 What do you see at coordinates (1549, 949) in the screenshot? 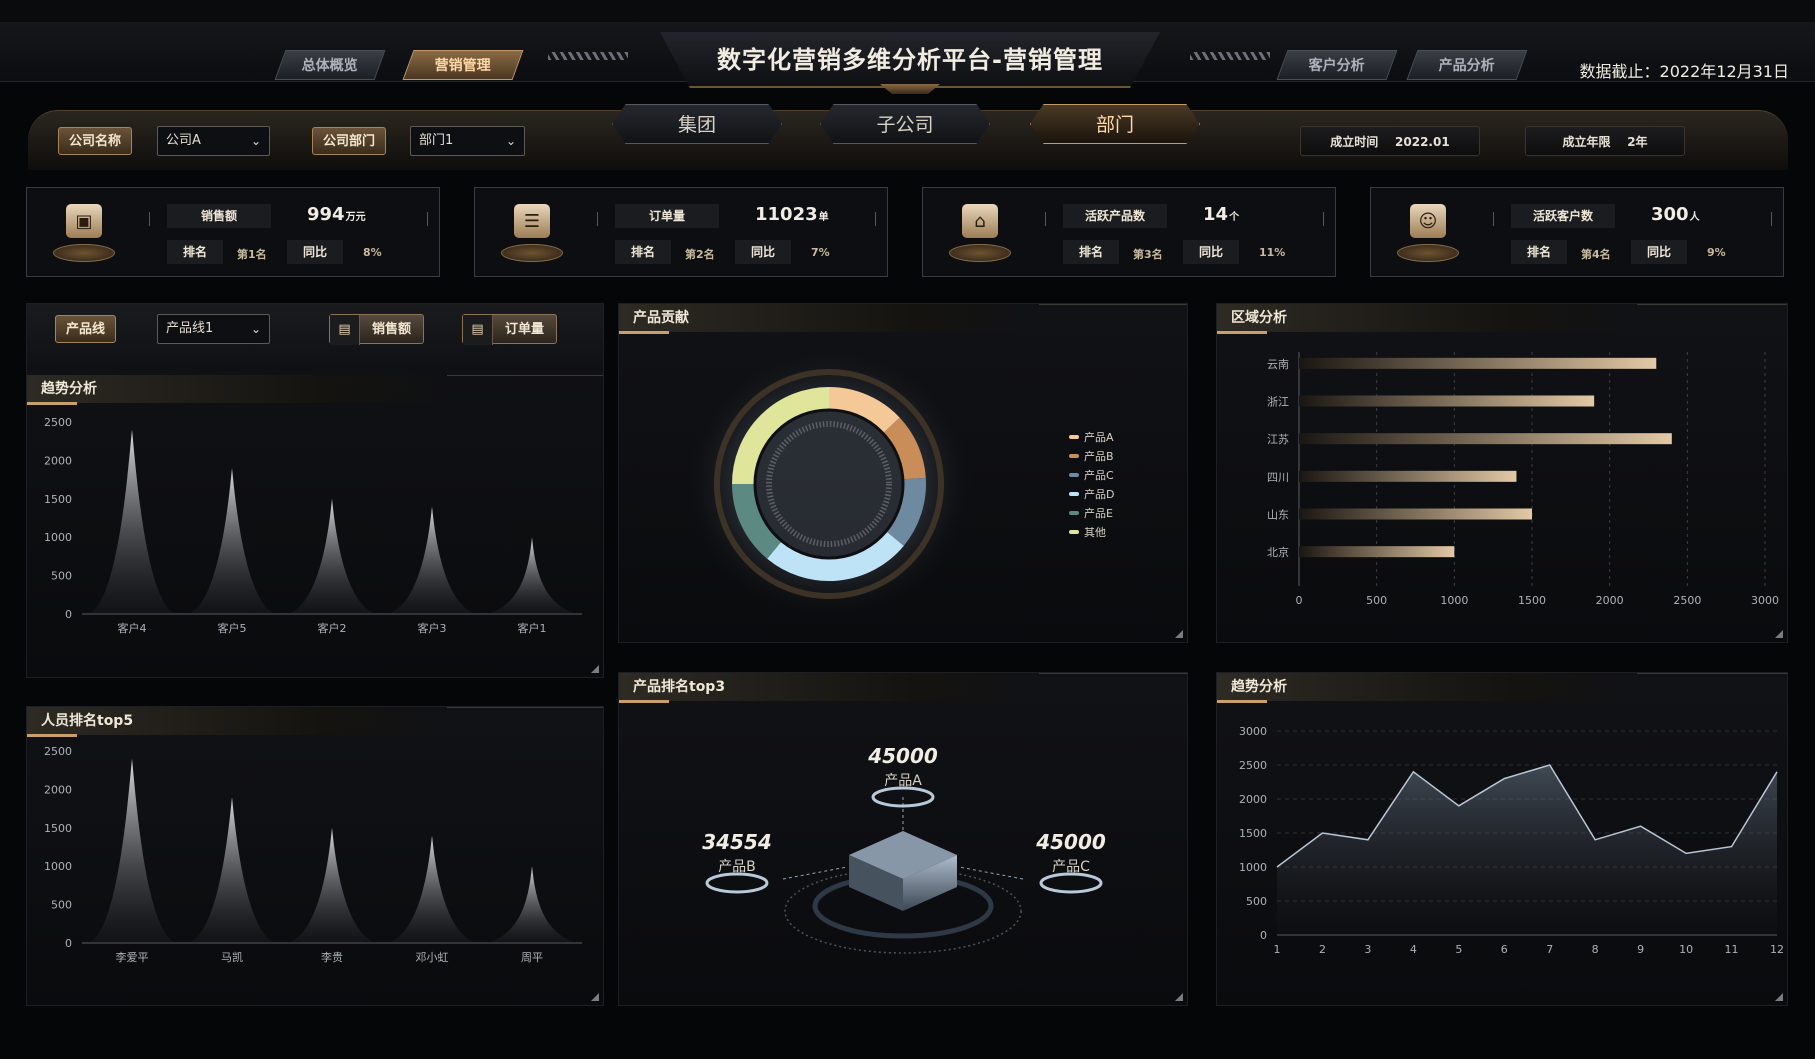
I see `x-tick-label: 7` at bounding box center [1549, 949].